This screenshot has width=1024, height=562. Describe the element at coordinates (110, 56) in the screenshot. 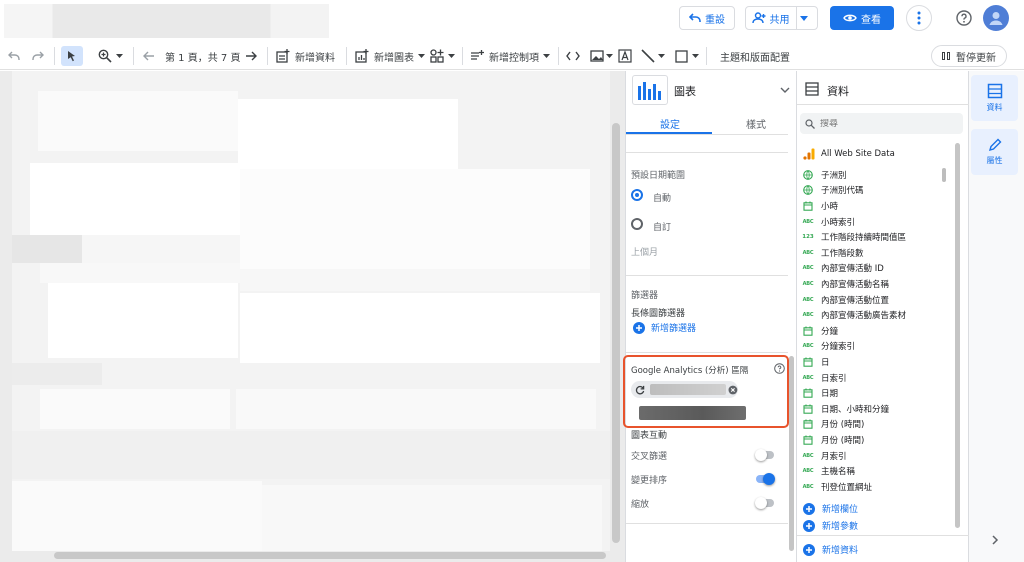

I see `zoom-button` at that location.